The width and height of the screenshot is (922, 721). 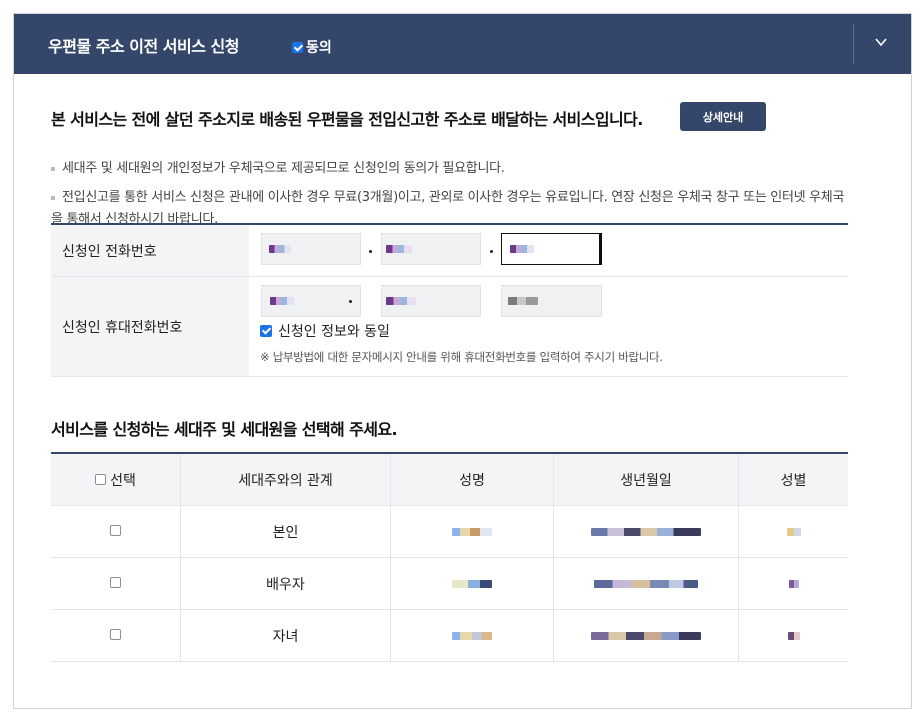 I want to click on same-as-applicant-group: 신청인 정보와 동일, so click(x=325, y=331).